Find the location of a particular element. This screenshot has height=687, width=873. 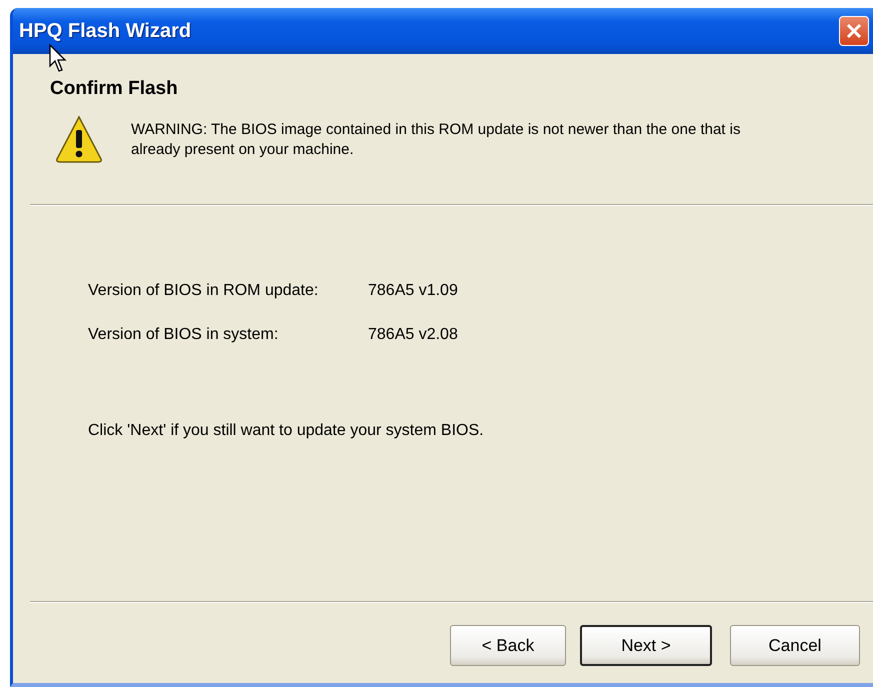

version-label: Version of BIOS in system: is located at coordinates (184, 335).